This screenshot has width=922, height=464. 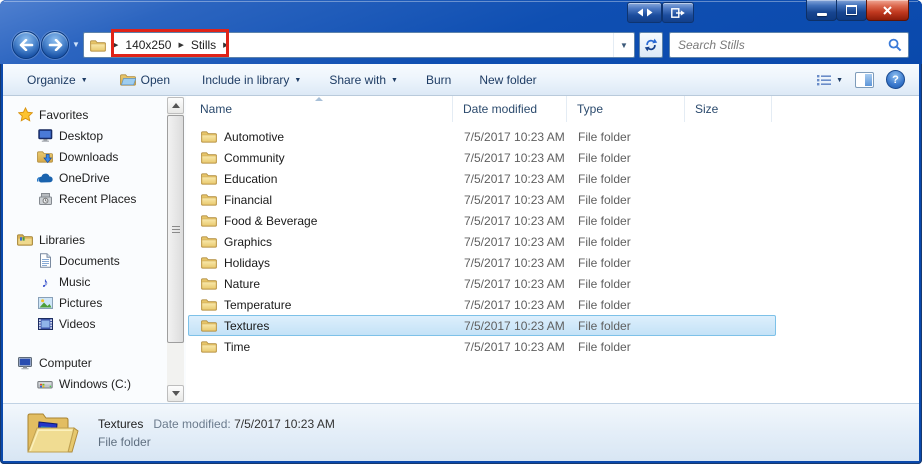 I want to click on help-button: ?, so click(x=895, y=79).